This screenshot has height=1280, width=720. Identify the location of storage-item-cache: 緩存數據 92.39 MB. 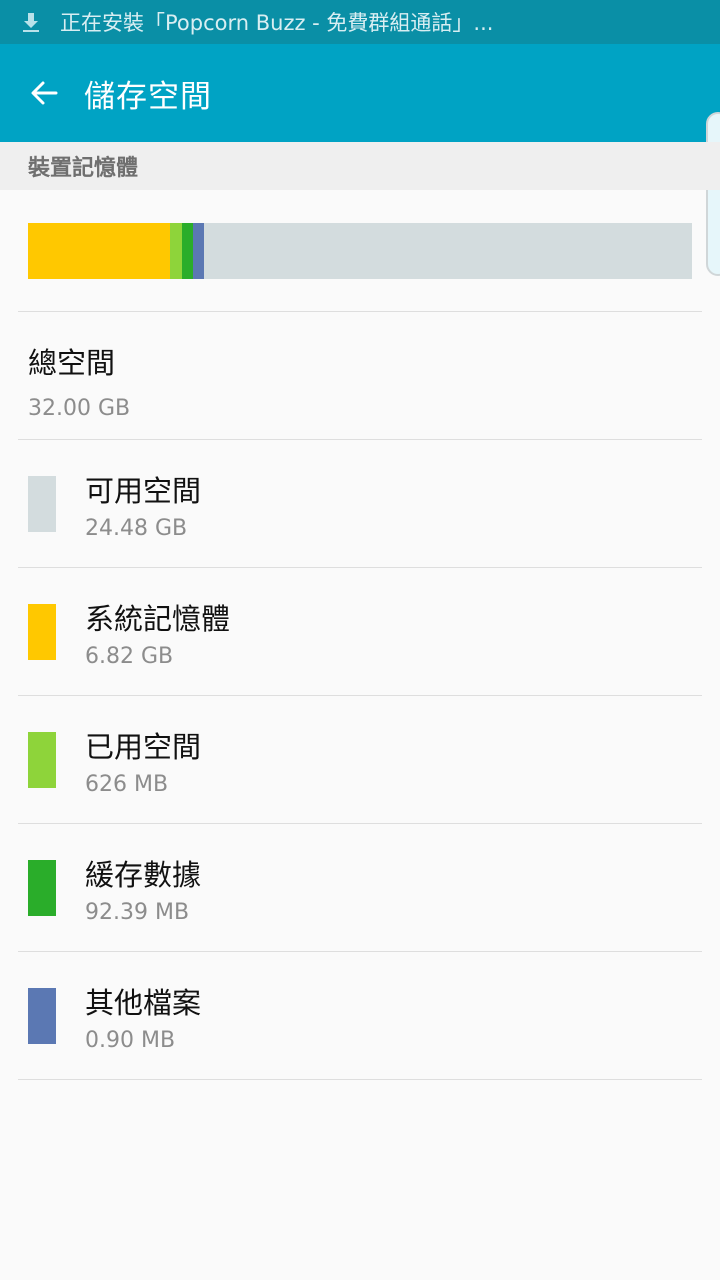
(360, 888).